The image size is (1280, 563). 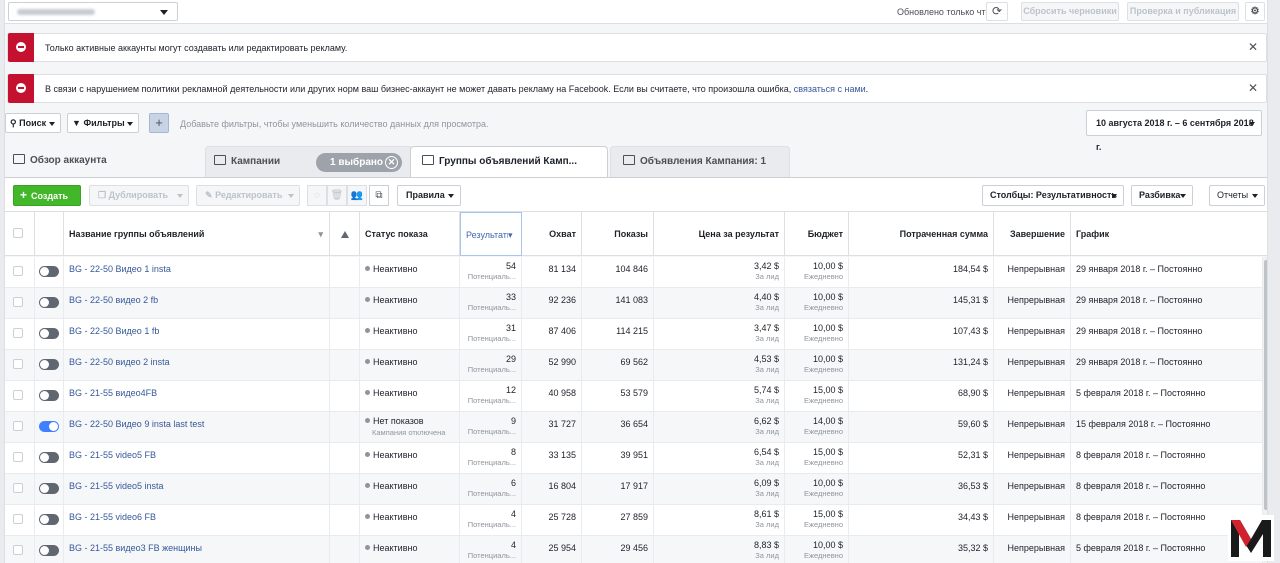 What do you see at coordinates (700, 161) in the screenshot?
I see `tab-ads: Объявления Кампания: 1` at bounding box center [700, 161].